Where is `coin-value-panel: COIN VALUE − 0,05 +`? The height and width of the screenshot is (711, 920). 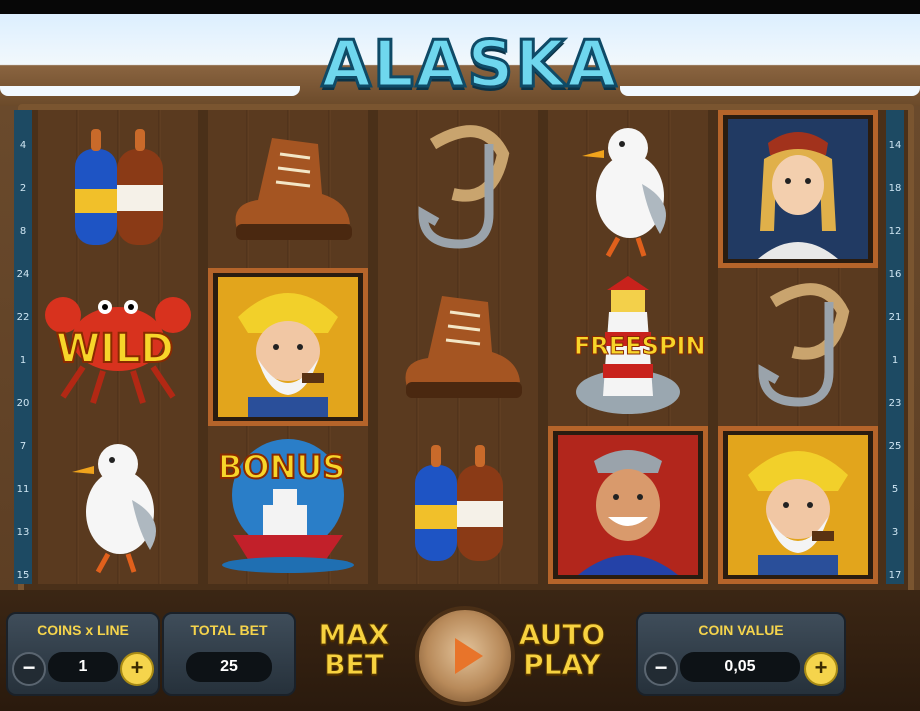
coin-value-panel: COIN VALUE − 0,05 + is located at coordinates (741, 654).